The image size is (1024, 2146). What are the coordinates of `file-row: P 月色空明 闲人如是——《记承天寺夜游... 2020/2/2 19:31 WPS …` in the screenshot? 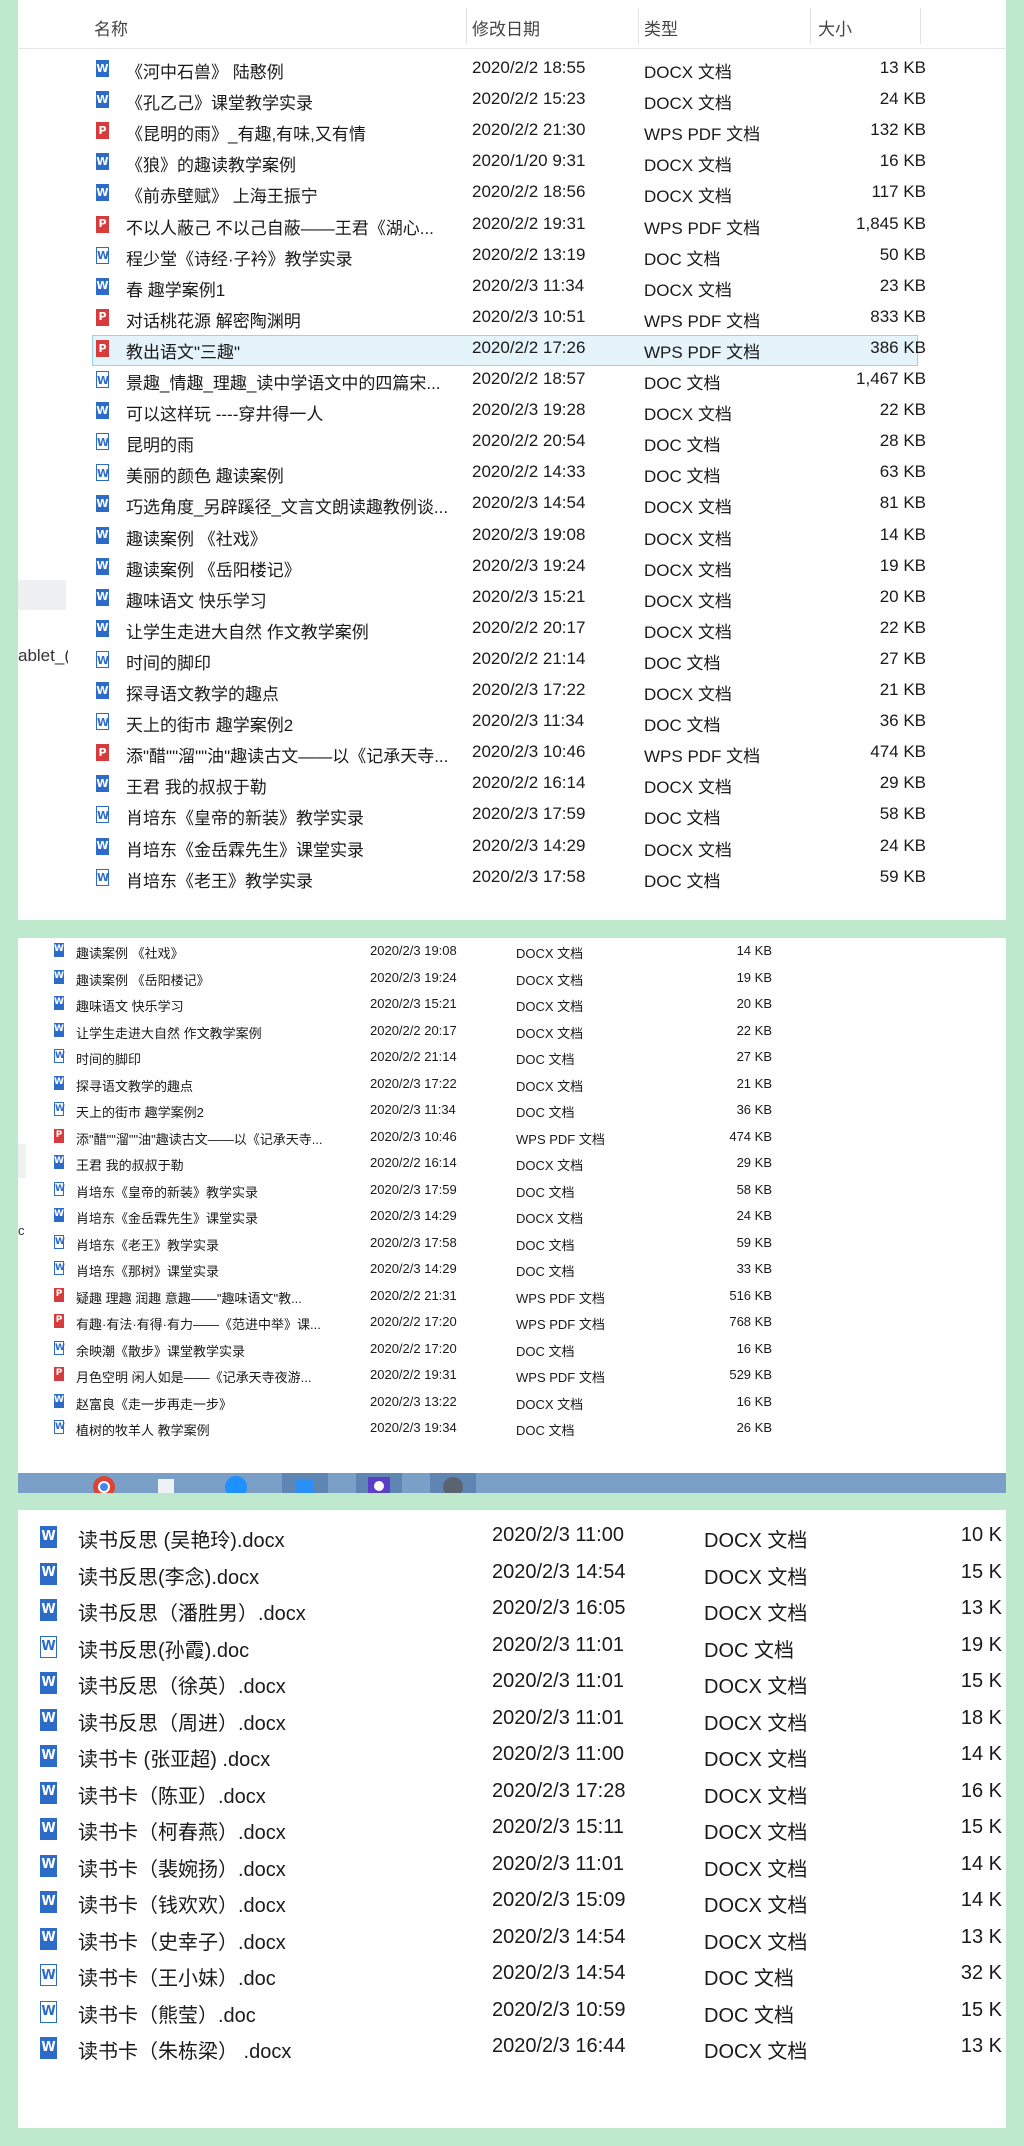 It's located at (512, 1380).